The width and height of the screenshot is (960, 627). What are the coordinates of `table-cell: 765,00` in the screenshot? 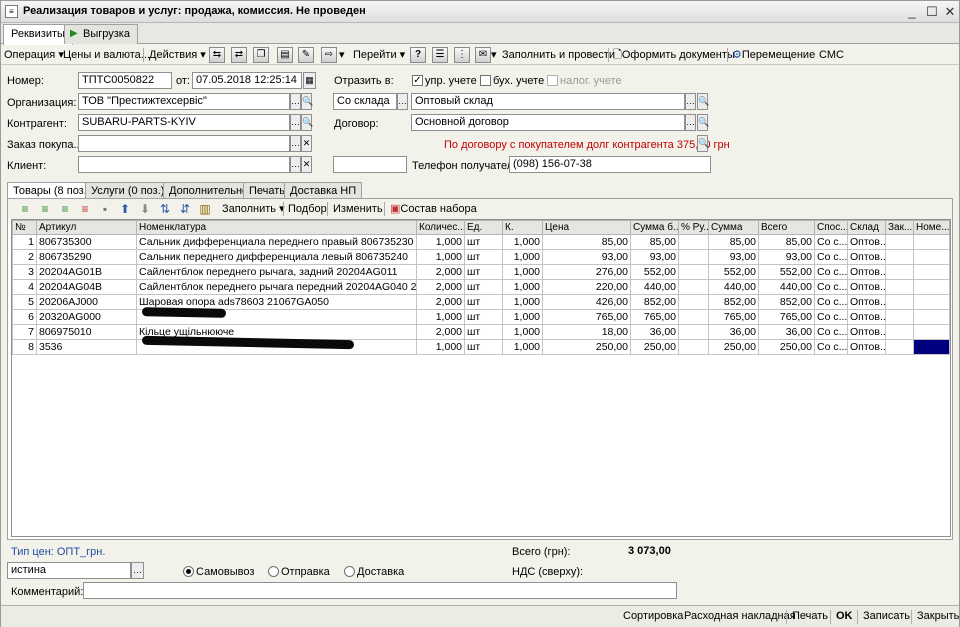 It's located at (733, 317).